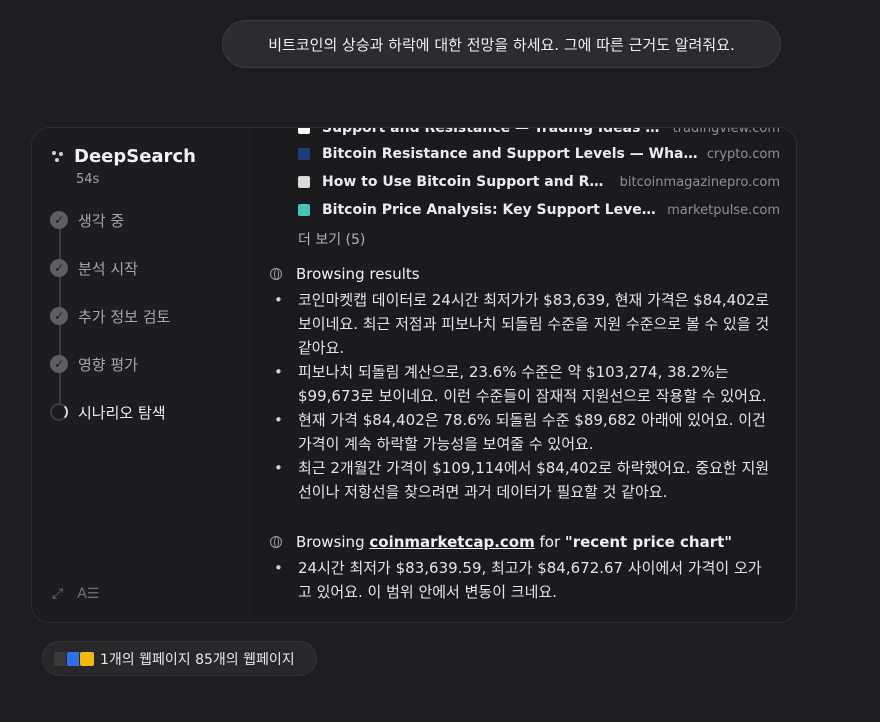 The height and width of the screenshot is (722, 880). What do you see at coordinates (135, 156) in the screenshot?
I see `deepsearch-title: DeepSearch` at bounding box center [135, 156].